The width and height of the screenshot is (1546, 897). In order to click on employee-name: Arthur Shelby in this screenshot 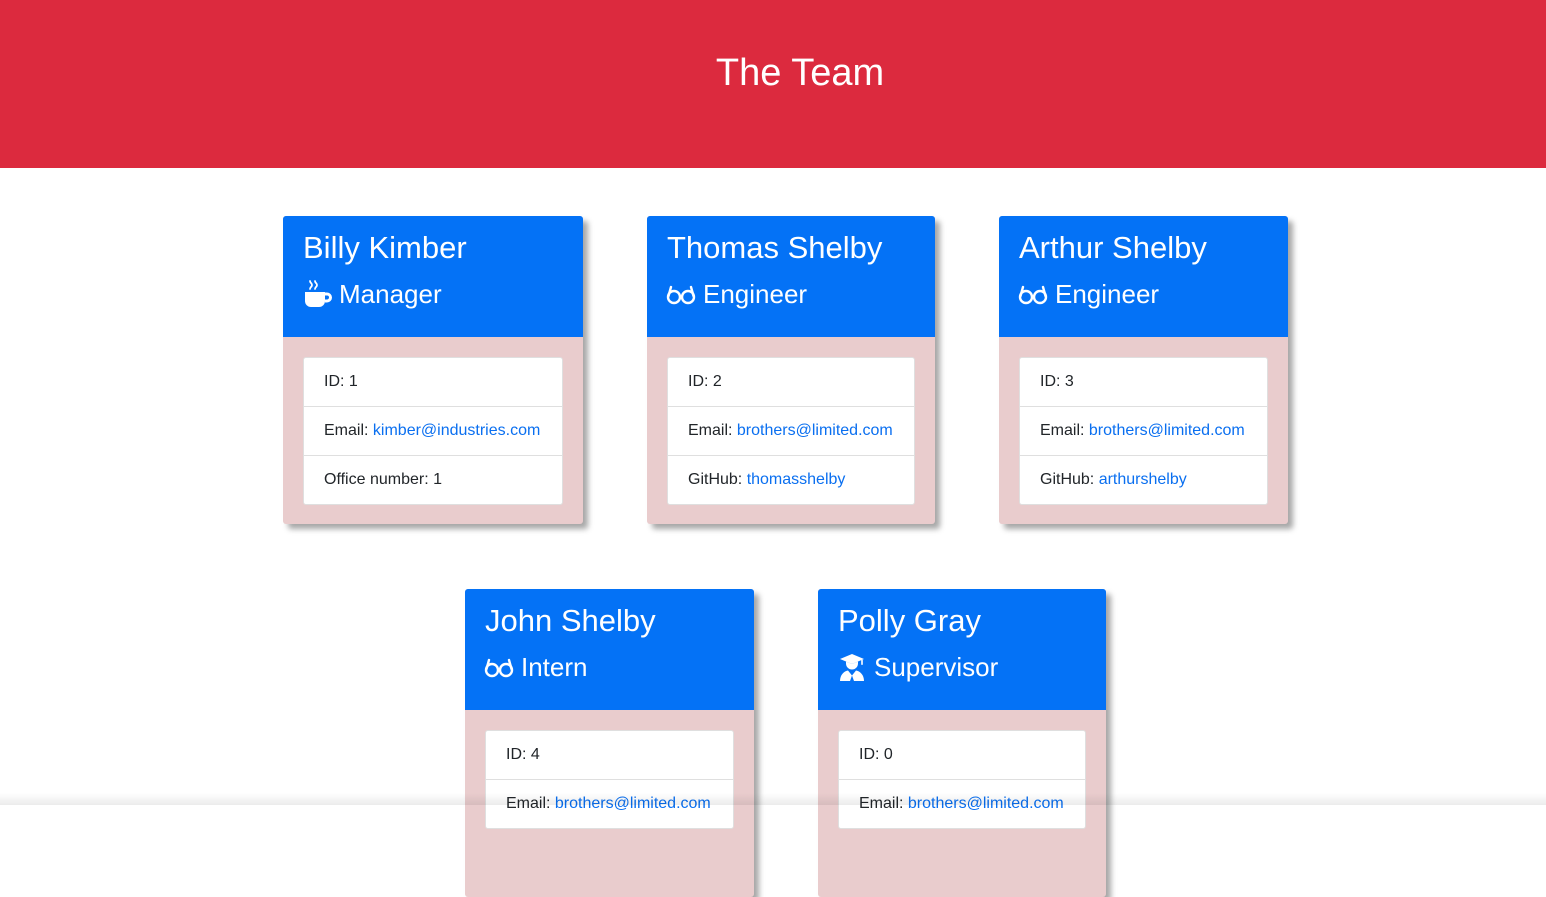, I will do `click(1113, 248)`.